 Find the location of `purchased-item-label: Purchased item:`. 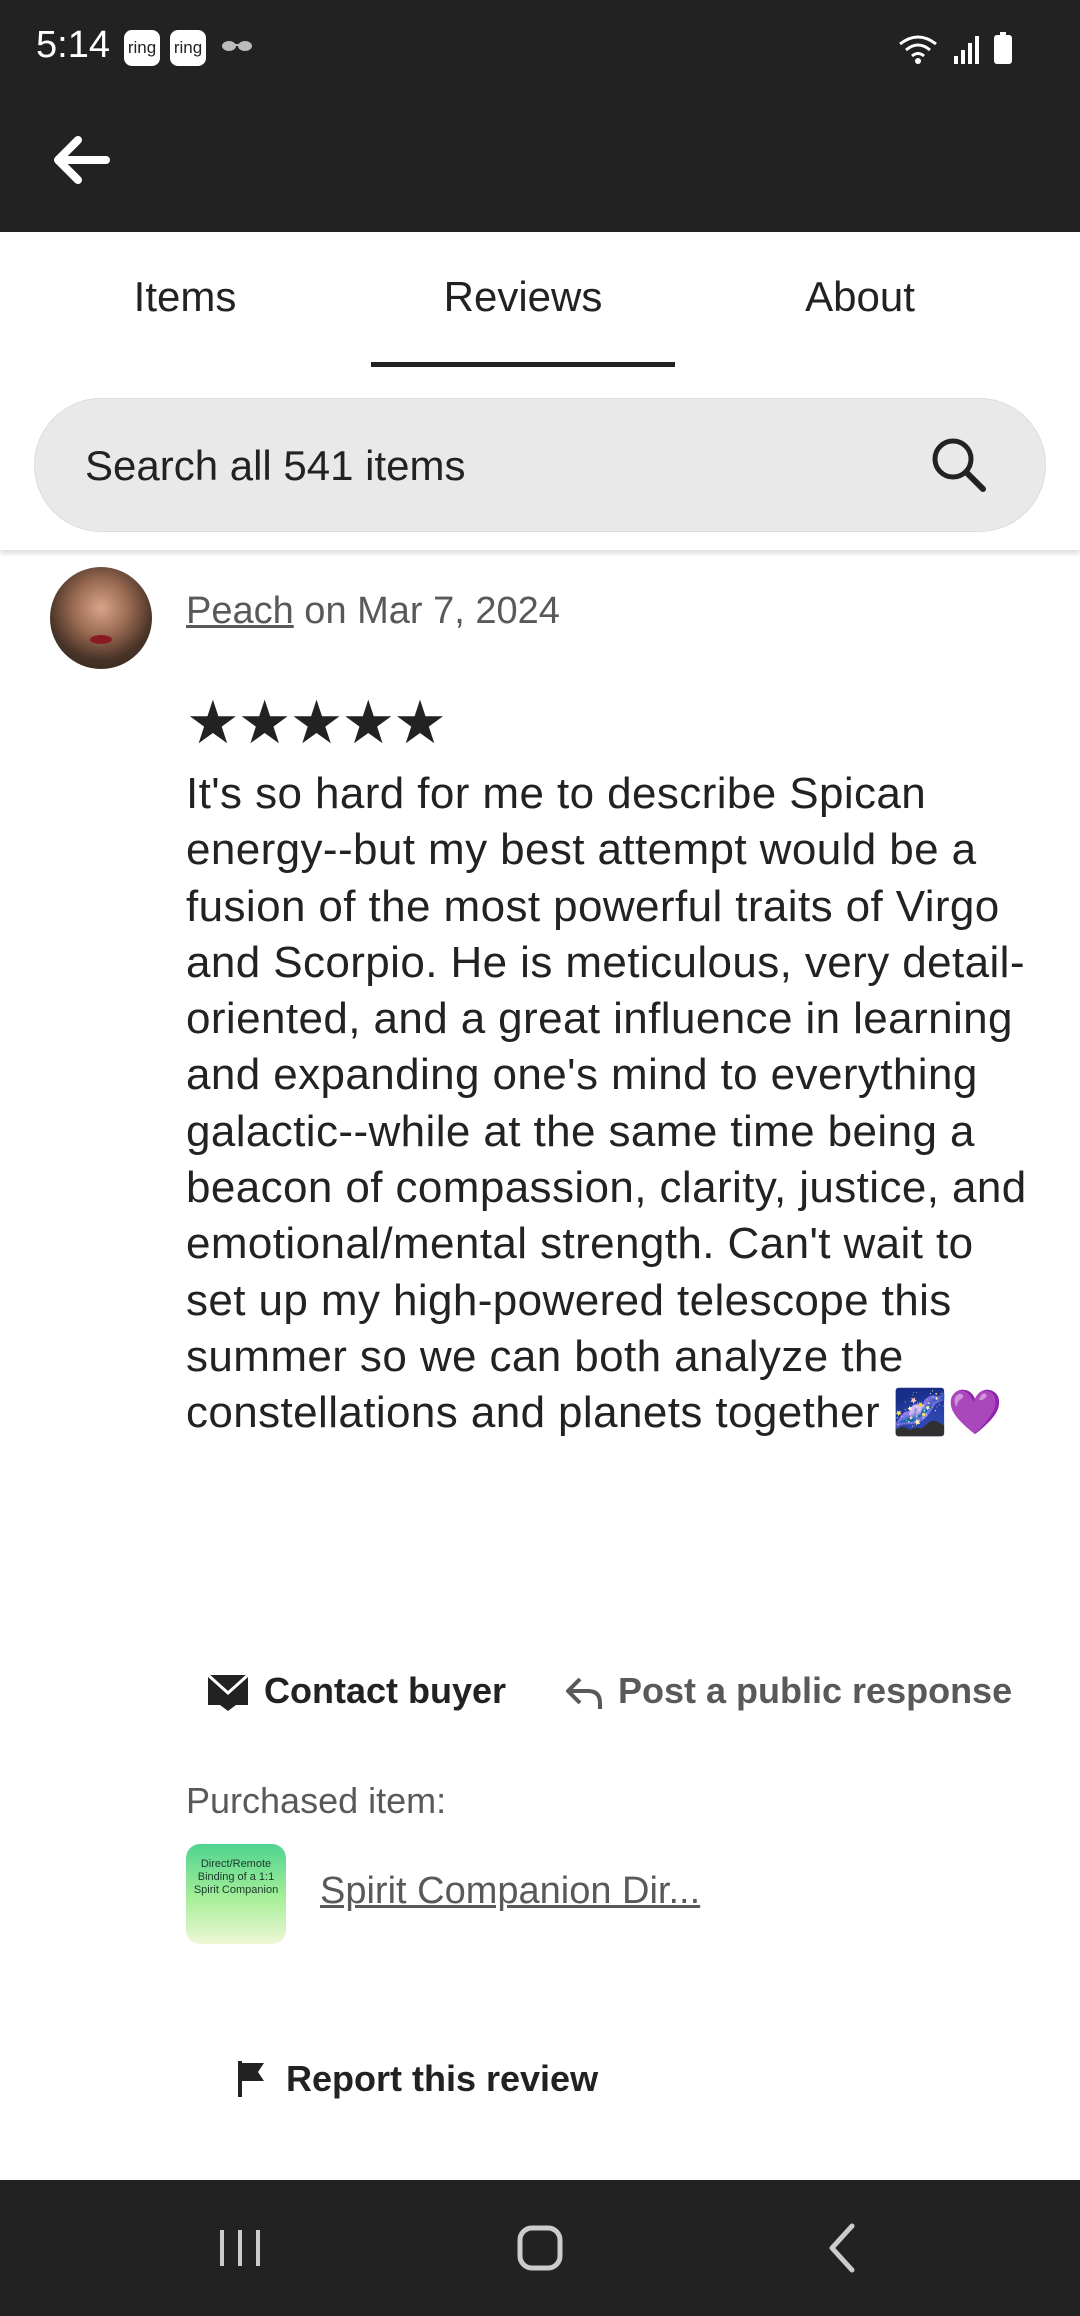

purchased-item-label: Purchased item: is located at coordinates (316, 1800).